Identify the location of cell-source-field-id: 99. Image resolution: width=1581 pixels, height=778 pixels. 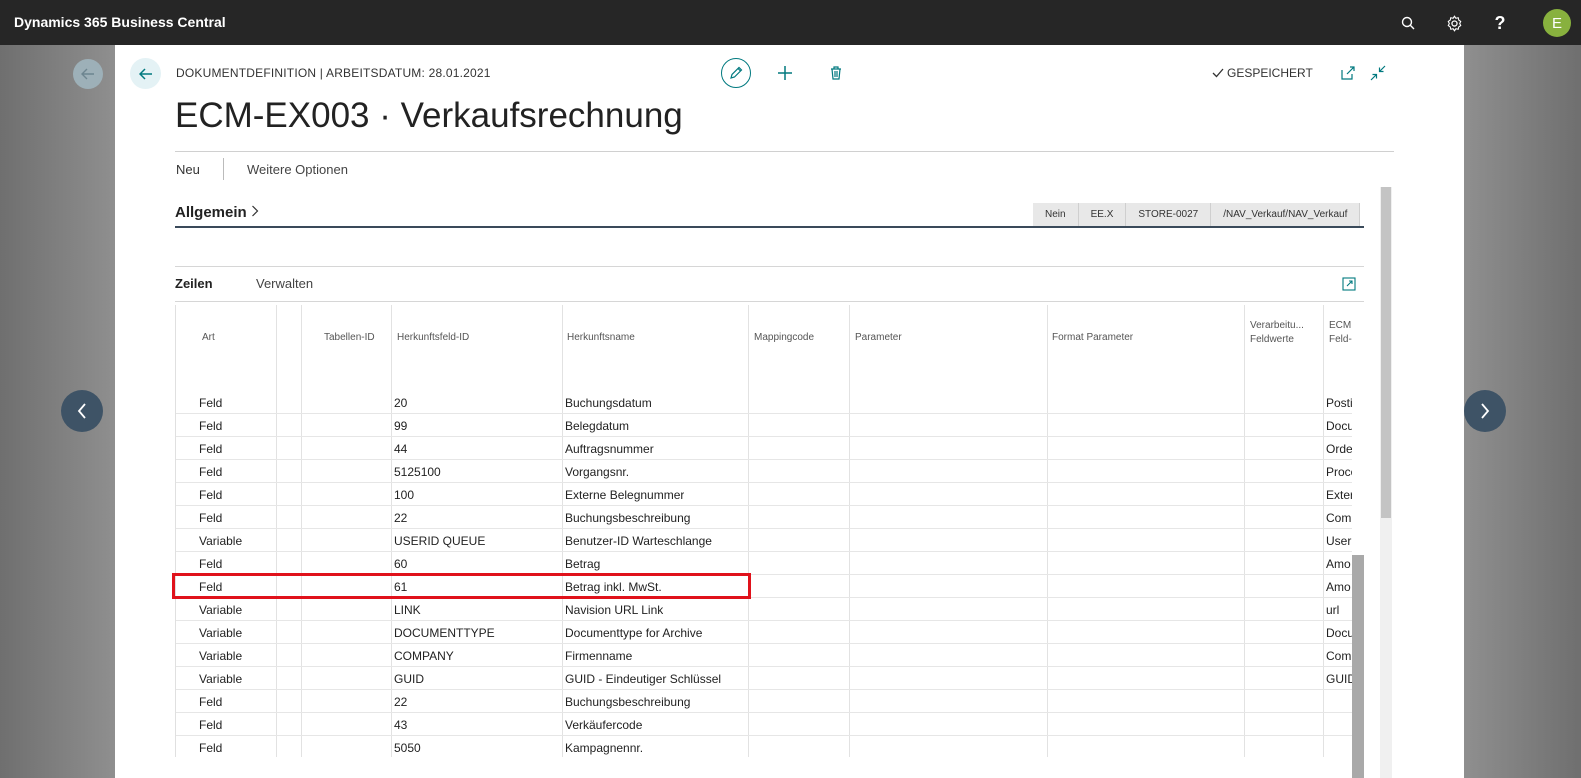
(400, 426).